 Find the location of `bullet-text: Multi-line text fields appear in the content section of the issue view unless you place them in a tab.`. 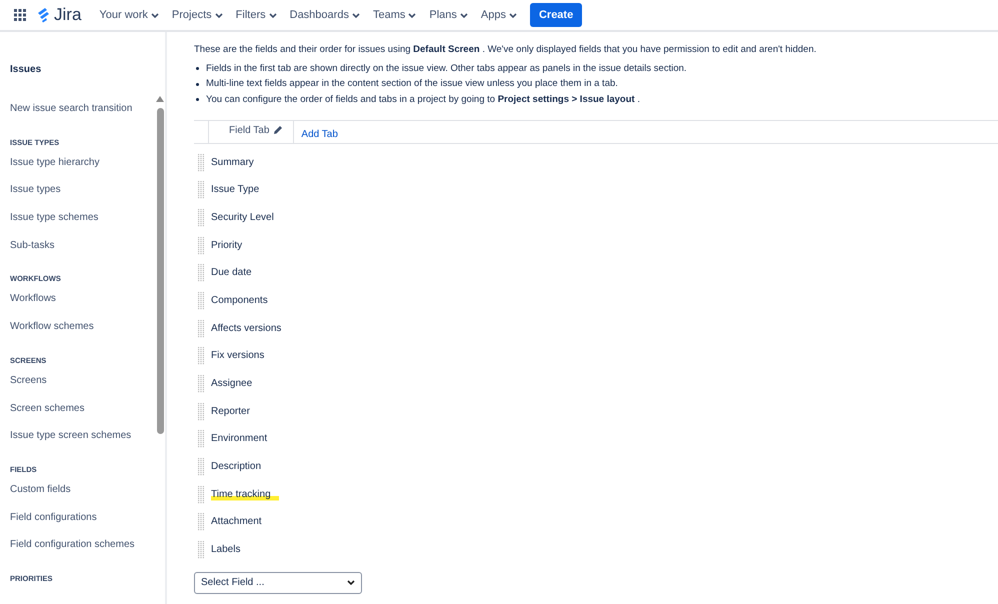

bullet-text: Multi-line text fields appear in the content section of the issue view unless you place them in a tab. is located at coordinates (412, 84).